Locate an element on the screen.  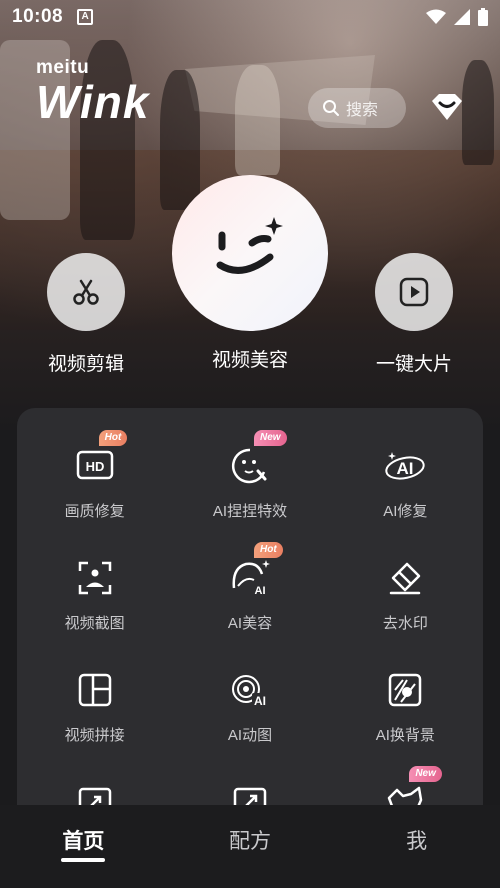
app-name: Wink is located at coordinates (93, 102).